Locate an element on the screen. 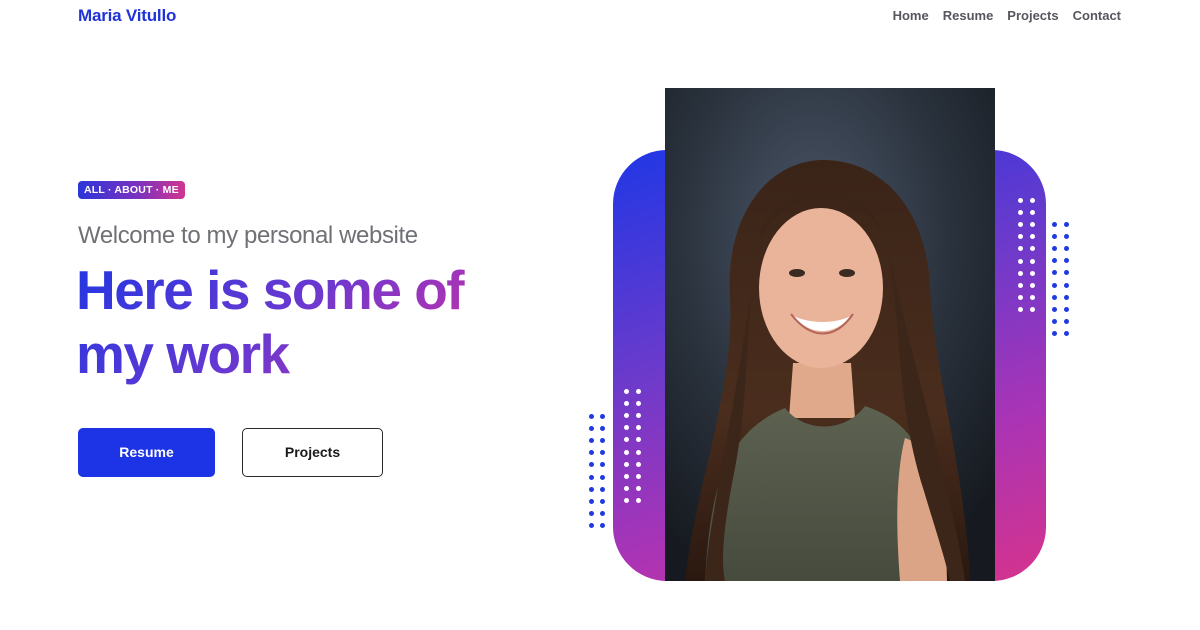 The image size is (1200, 630). welcome-text: Welcome to my personal website is located at coordinates (248, 235).